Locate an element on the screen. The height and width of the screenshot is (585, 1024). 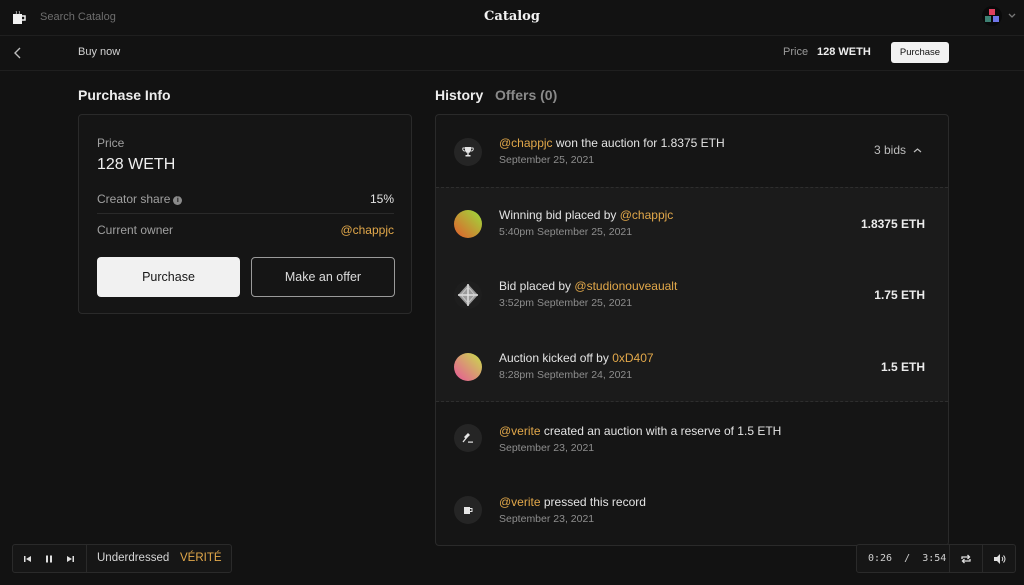
bid-amount: 1.75 ETH is located at coordinates (899, 295).